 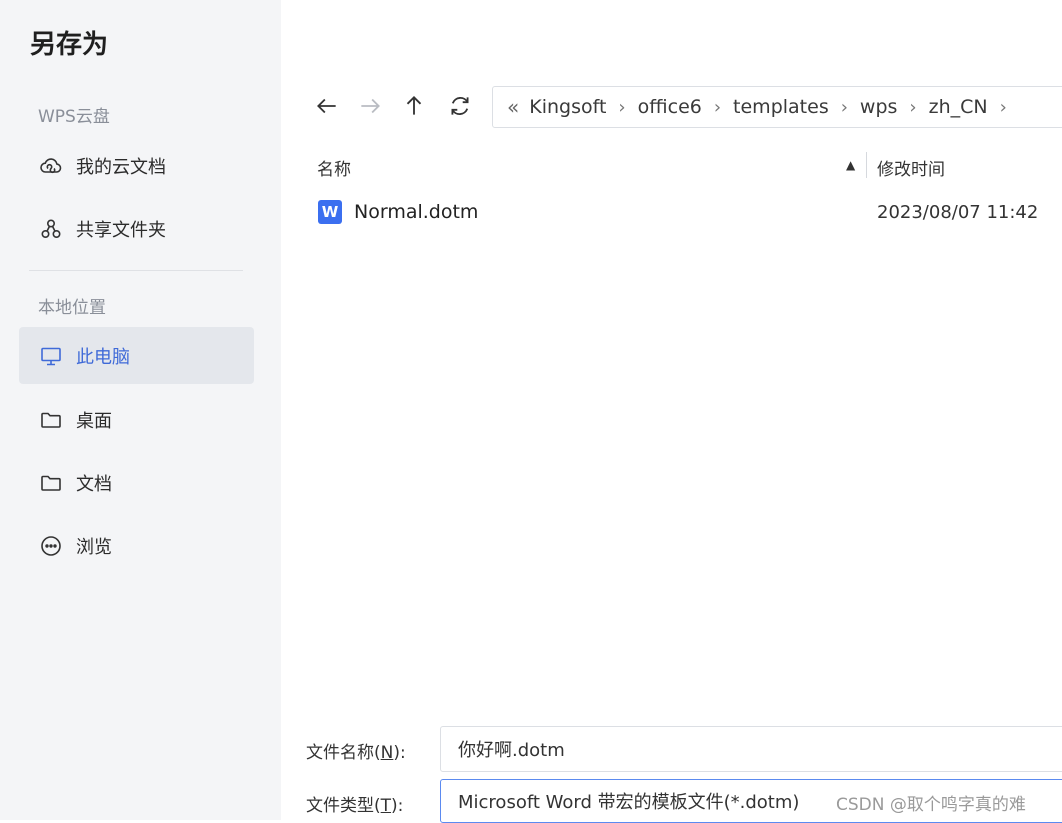 What do you see at coordinates (690, 212) in the screenshot?
I see `file-row: W Normal.dotm 2023/08/07 11:42` at bounding box center [690, 212].